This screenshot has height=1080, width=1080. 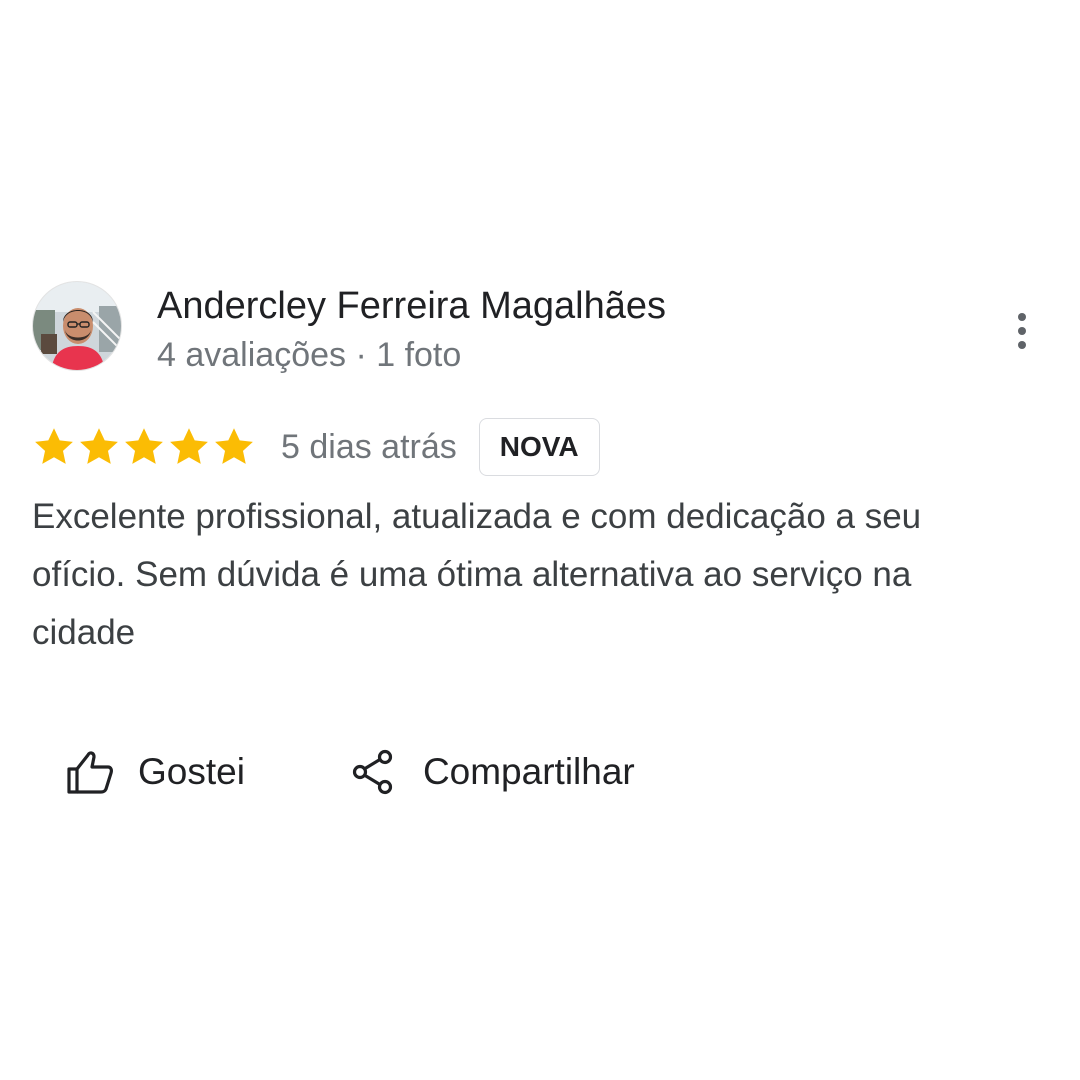 I want to click on reviewer-avatar, so click(x=77, y=326).